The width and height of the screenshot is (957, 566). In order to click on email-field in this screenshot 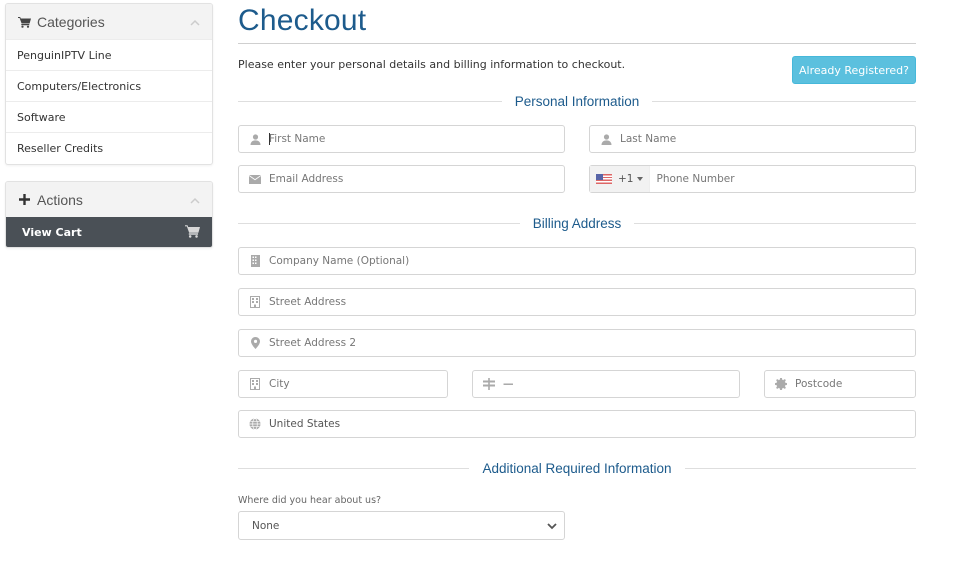, I will do `click(401, 179)`.